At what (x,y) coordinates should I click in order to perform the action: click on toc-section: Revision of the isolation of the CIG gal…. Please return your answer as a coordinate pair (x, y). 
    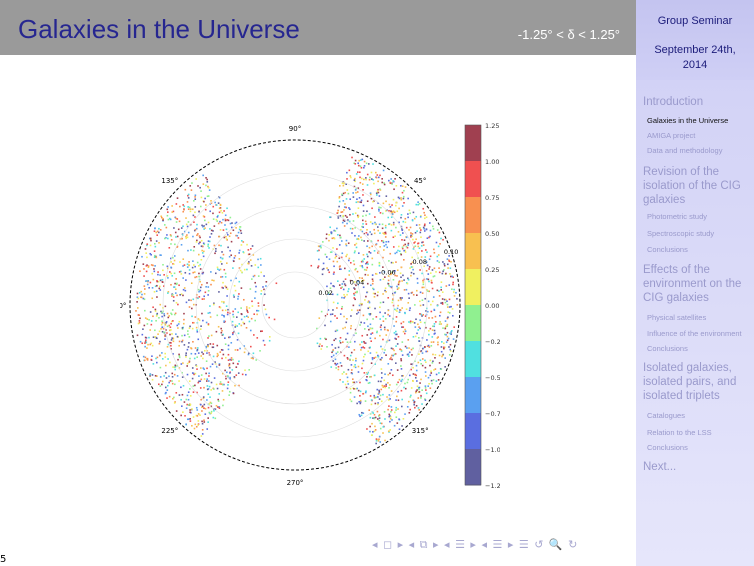
    Looking at the image, I should click on (697, 186).